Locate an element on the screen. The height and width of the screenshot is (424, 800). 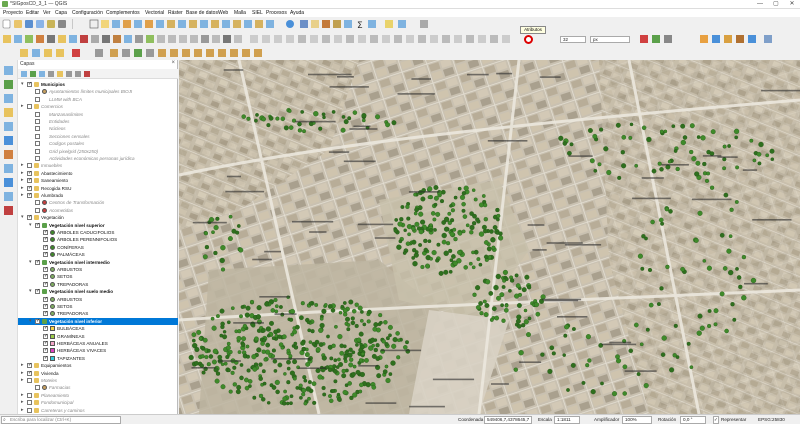
layer-row: ▸ Inmuebles is located at coordinates (98, 165).